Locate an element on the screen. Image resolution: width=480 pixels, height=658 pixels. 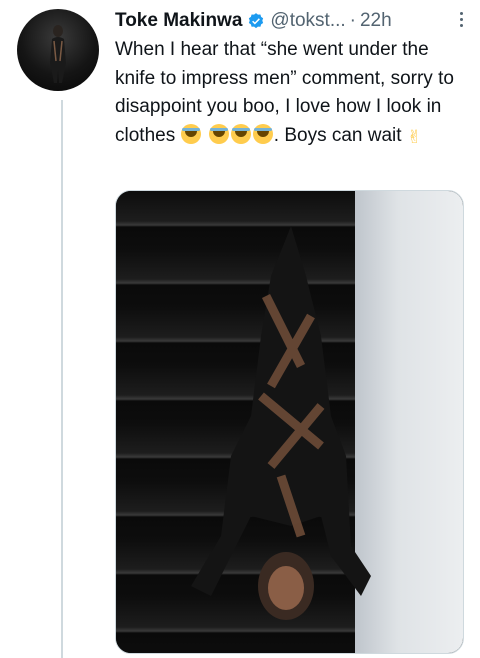
avatar is located at coordinates (58, 50).